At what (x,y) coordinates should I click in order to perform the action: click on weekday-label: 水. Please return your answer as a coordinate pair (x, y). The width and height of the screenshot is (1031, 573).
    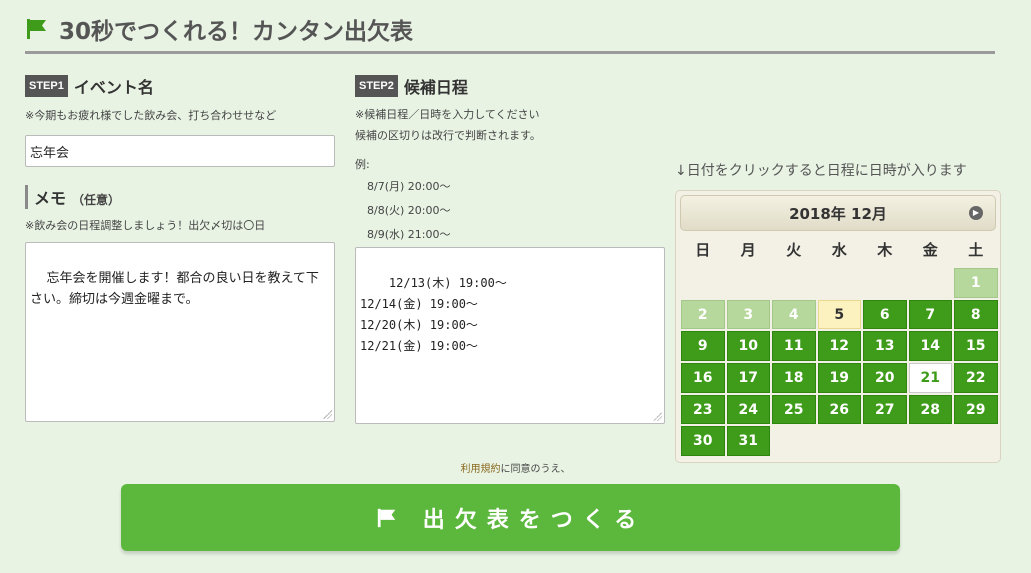
    Looking at the image, I should click on (839, 249).